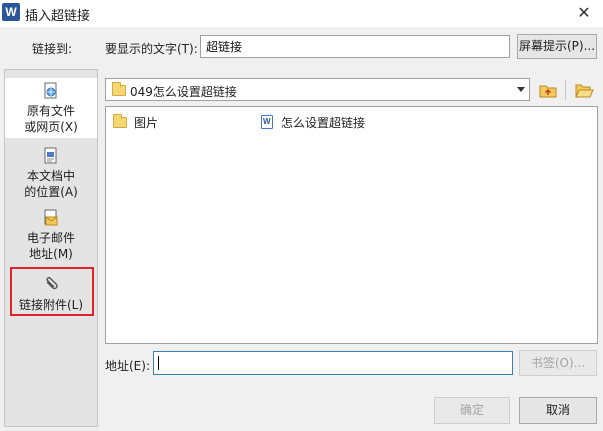 The image size is (603, 431). I want to click on address-label: 地址(E):, so click(127, 366).